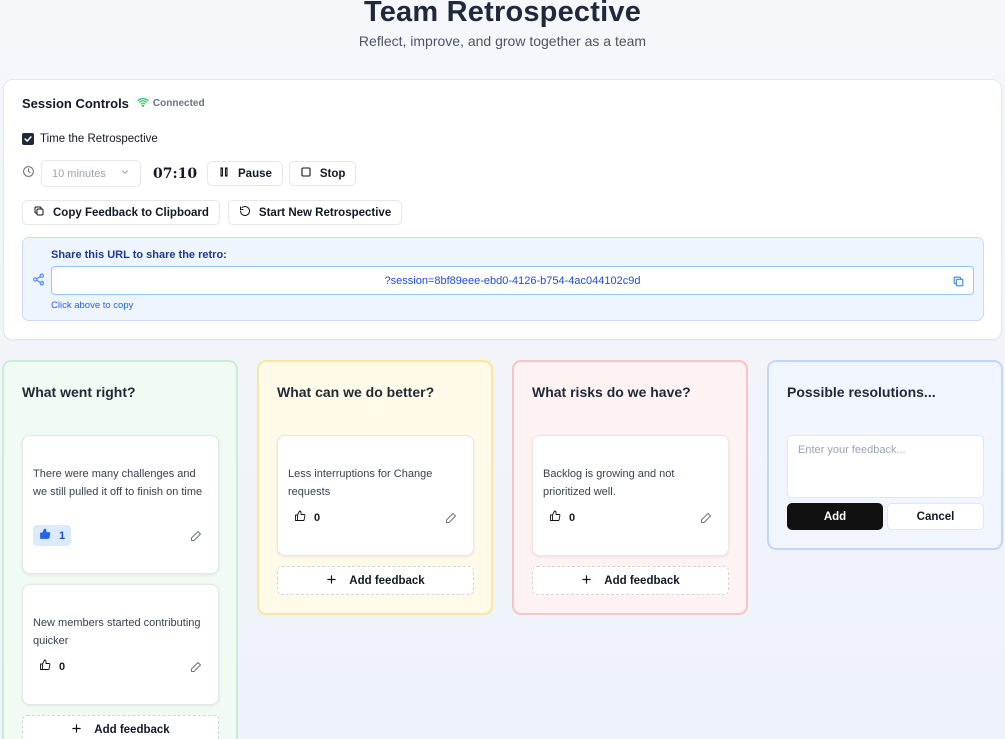 The height and width of the screenshot is (739, 1005). I want to click on column-title: What can we do better?, so click(356, 392).